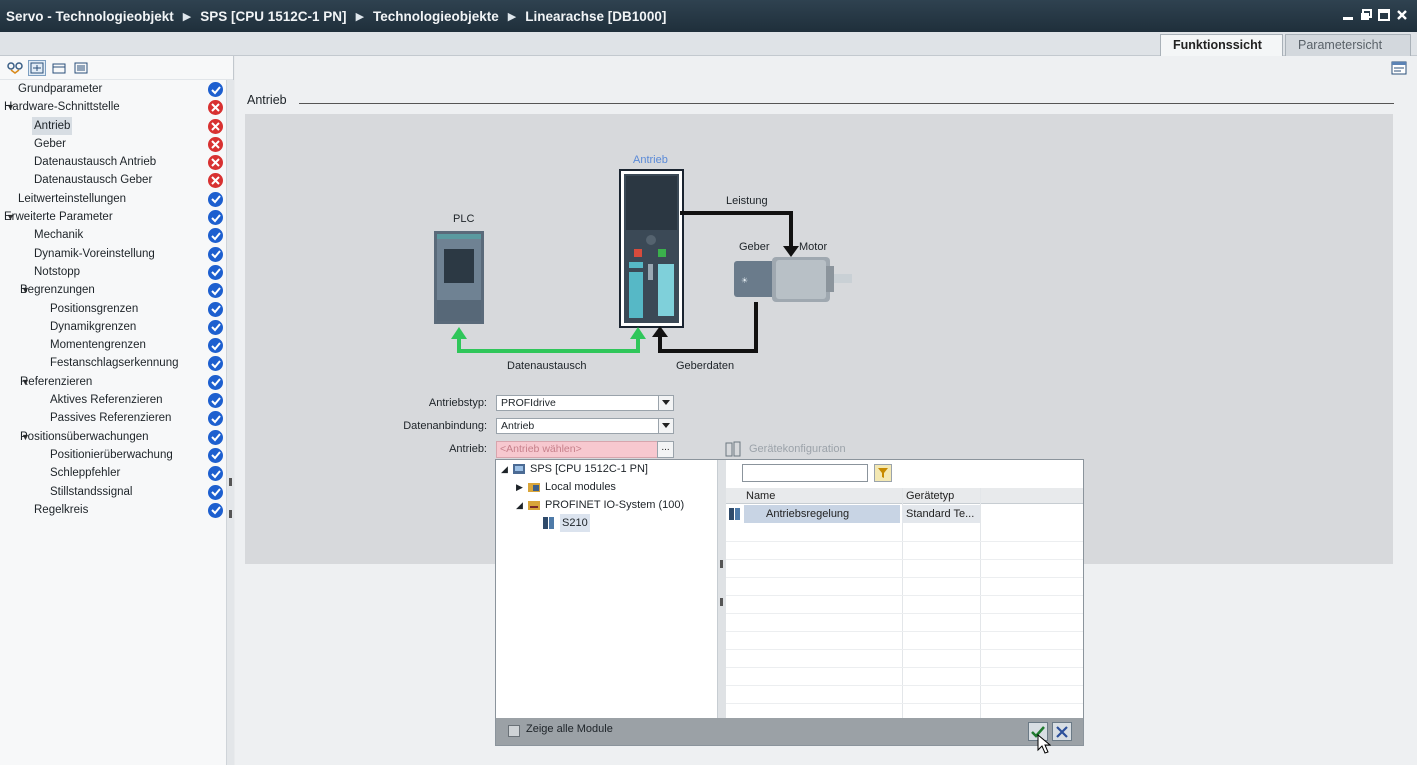 This screenshot has height=765, width=1417. What do you see at coordinates (514, 731) in the screenshot?
I see `show-all-modules-checkbox` at bounding box center [514, 731].